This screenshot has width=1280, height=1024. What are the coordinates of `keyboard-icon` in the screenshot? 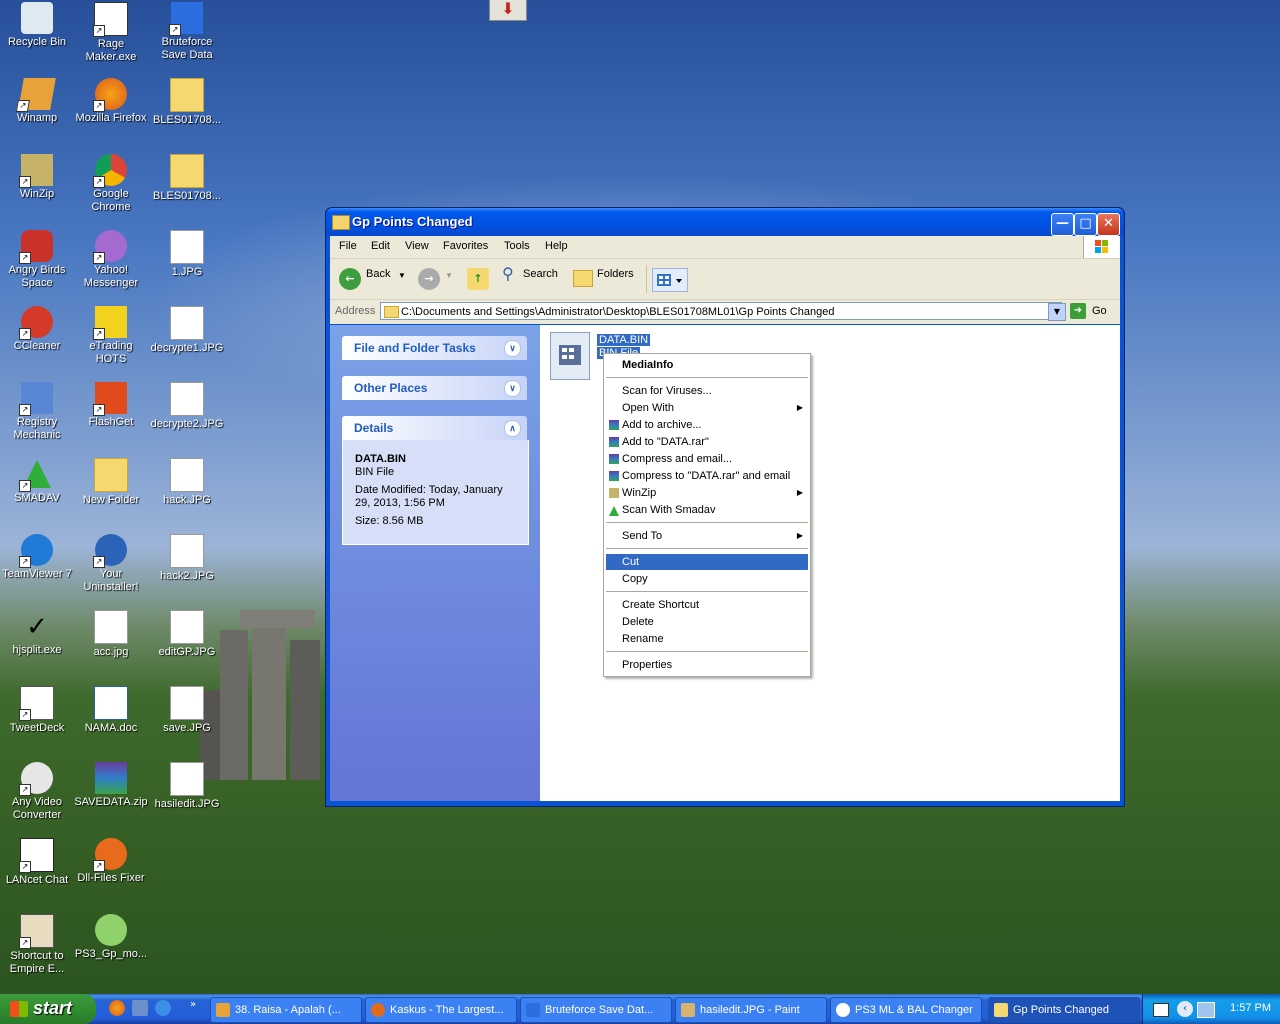 It's located at (1161, 1010).